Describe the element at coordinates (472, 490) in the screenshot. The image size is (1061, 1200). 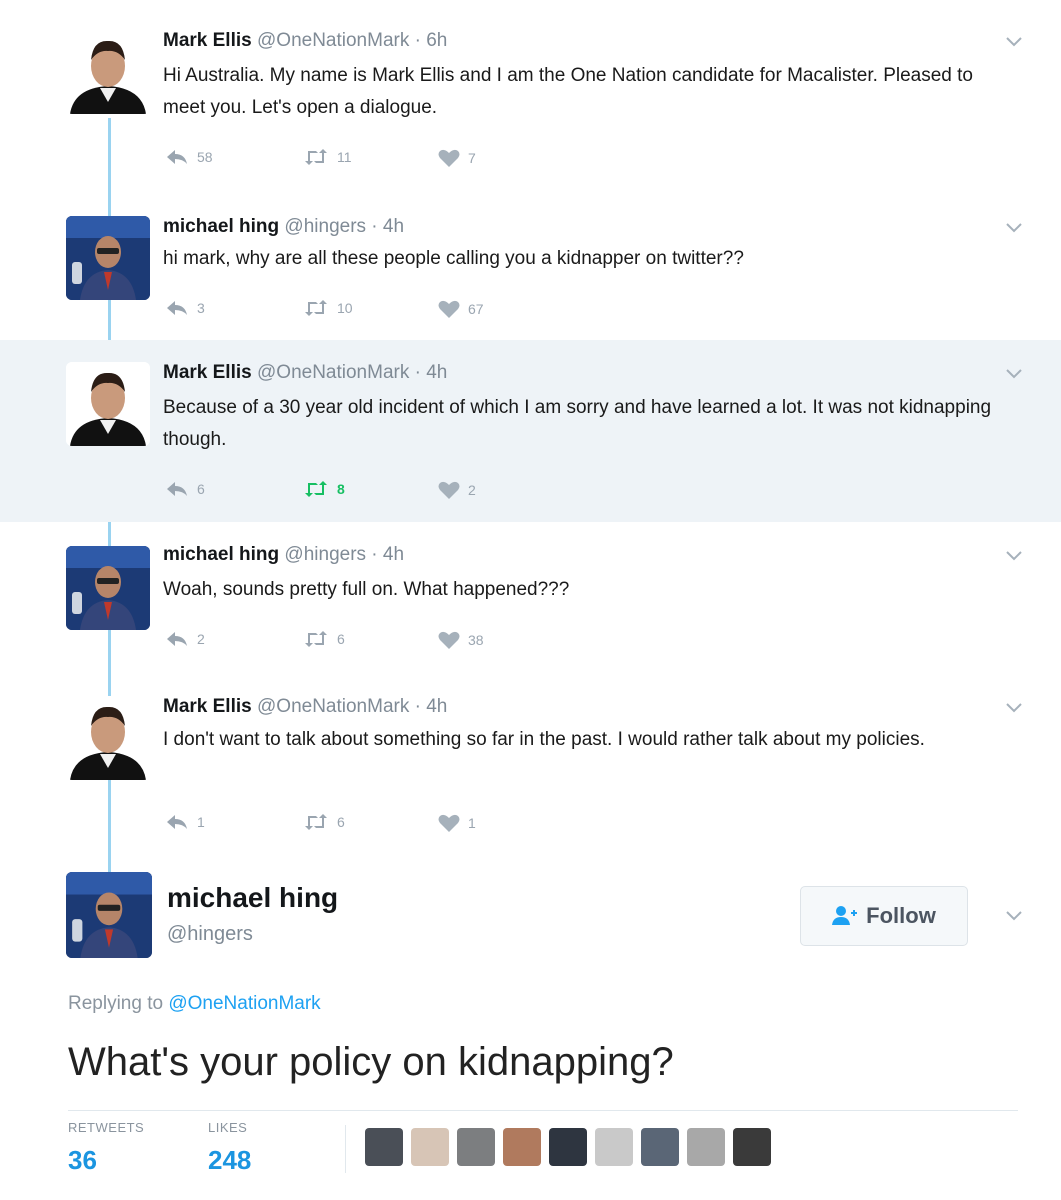
I see `like-count: 2` at that location.